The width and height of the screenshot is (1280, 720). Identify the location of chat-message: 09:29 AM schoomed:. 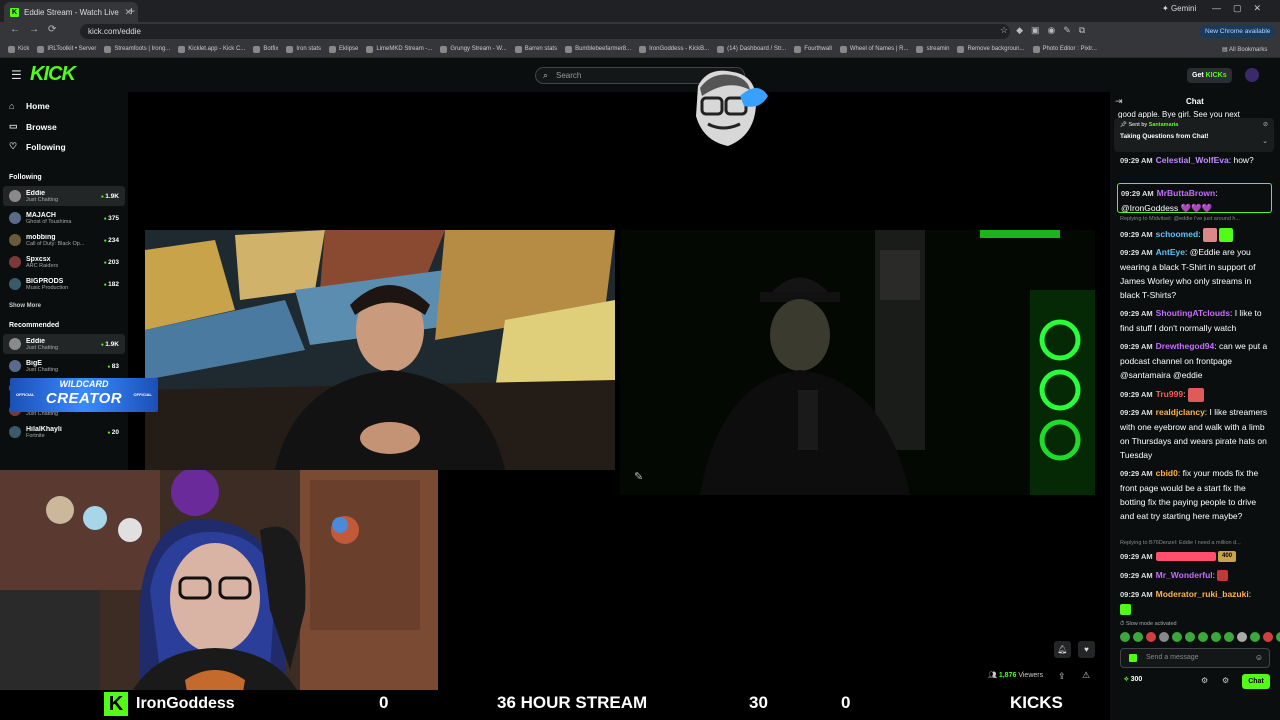
(1196, 234).